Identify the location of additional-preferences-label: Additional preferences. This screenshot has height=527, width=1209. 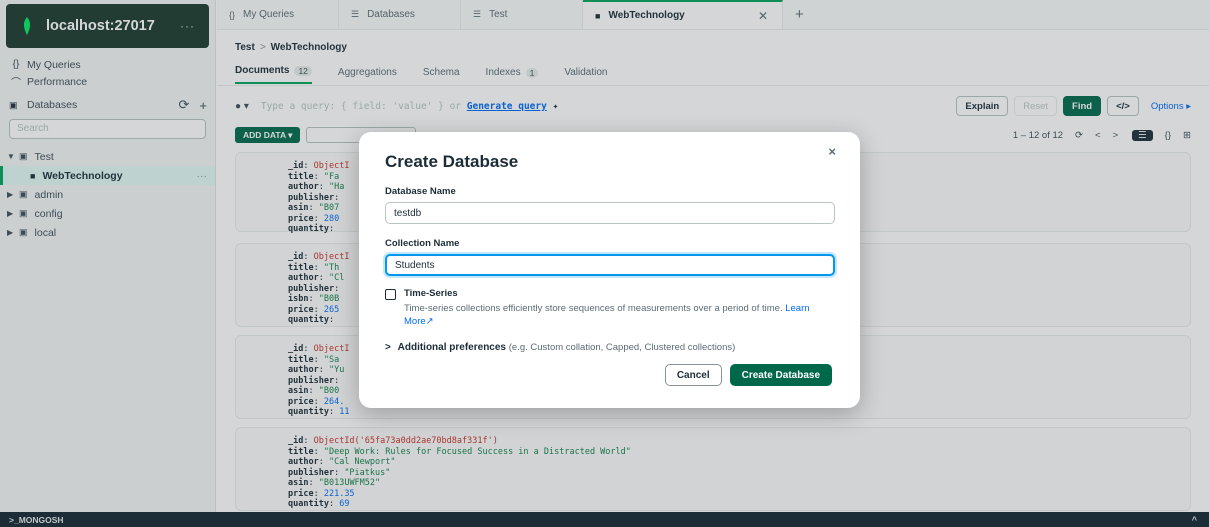
(451, 347).